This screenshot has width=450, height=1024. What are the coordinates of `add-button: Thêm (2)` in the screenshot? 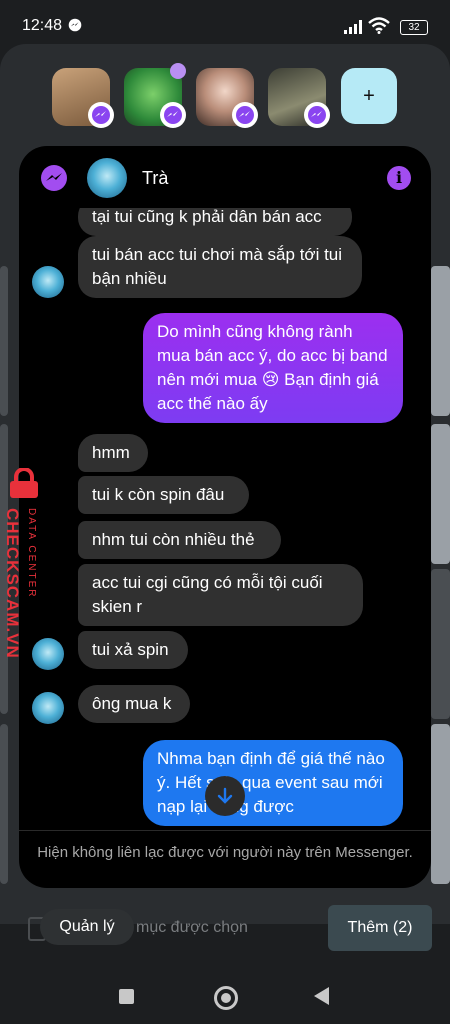 It's located at (380, 928).